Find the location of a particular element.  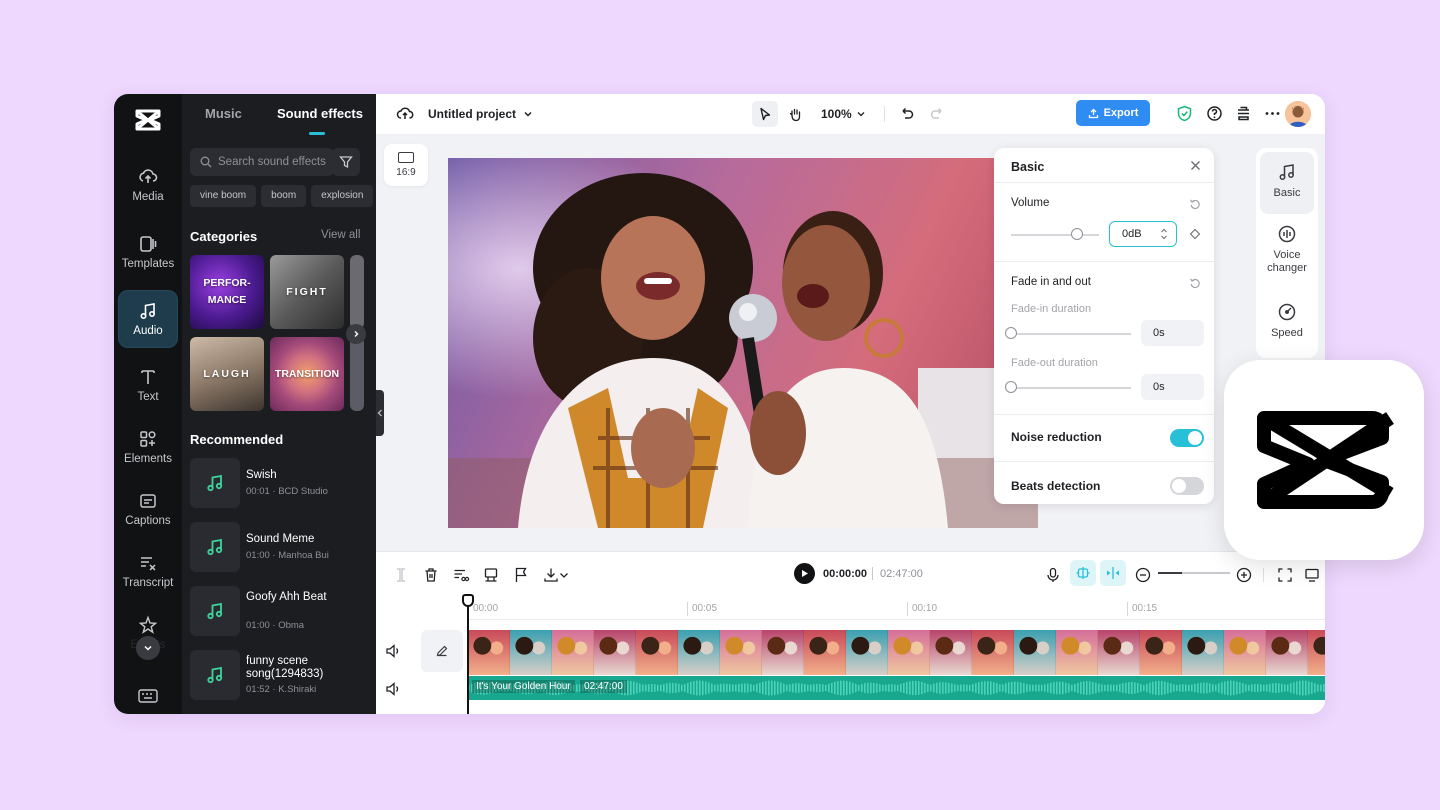

search-input: Search sound effects is located at coordinates (262, 162).